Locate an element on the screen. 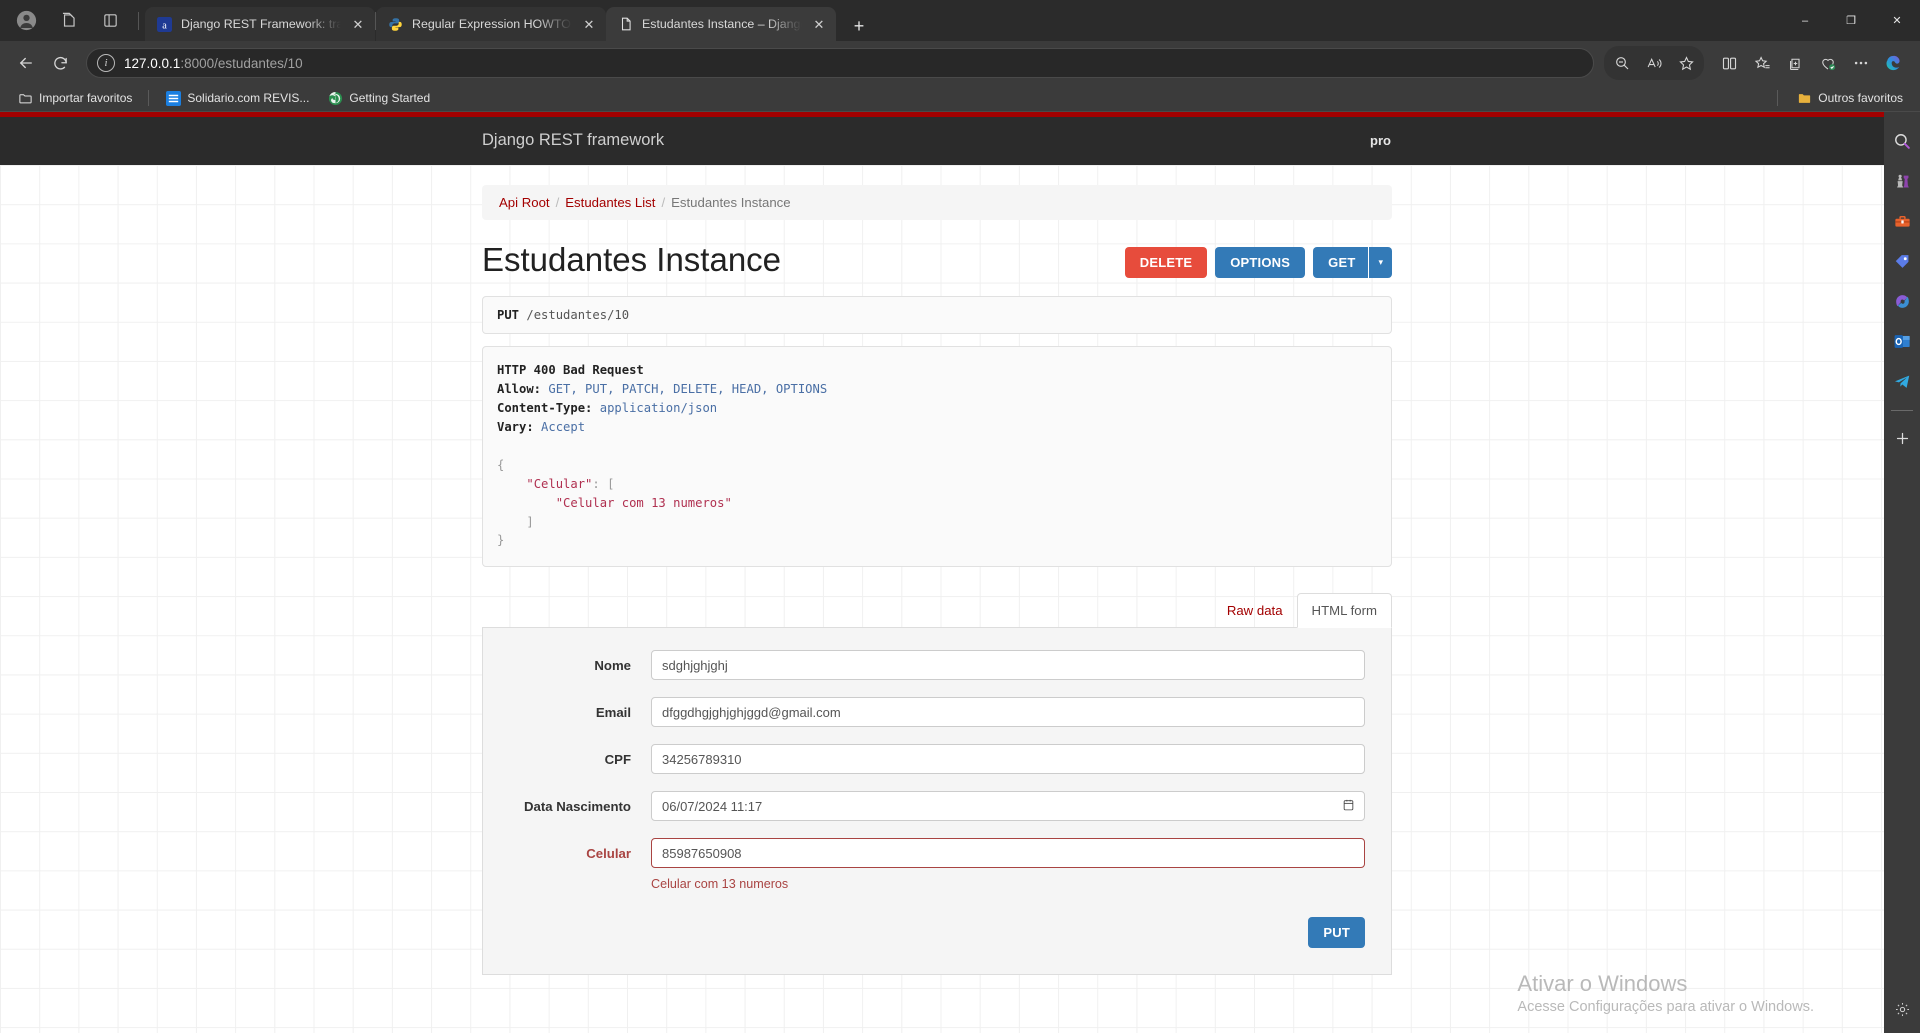 The height and width of the screenshot is (1033, 1920). browser-tab-1: a Django REST Framework: trabalh ✕ is located at coordinates (260, 24).